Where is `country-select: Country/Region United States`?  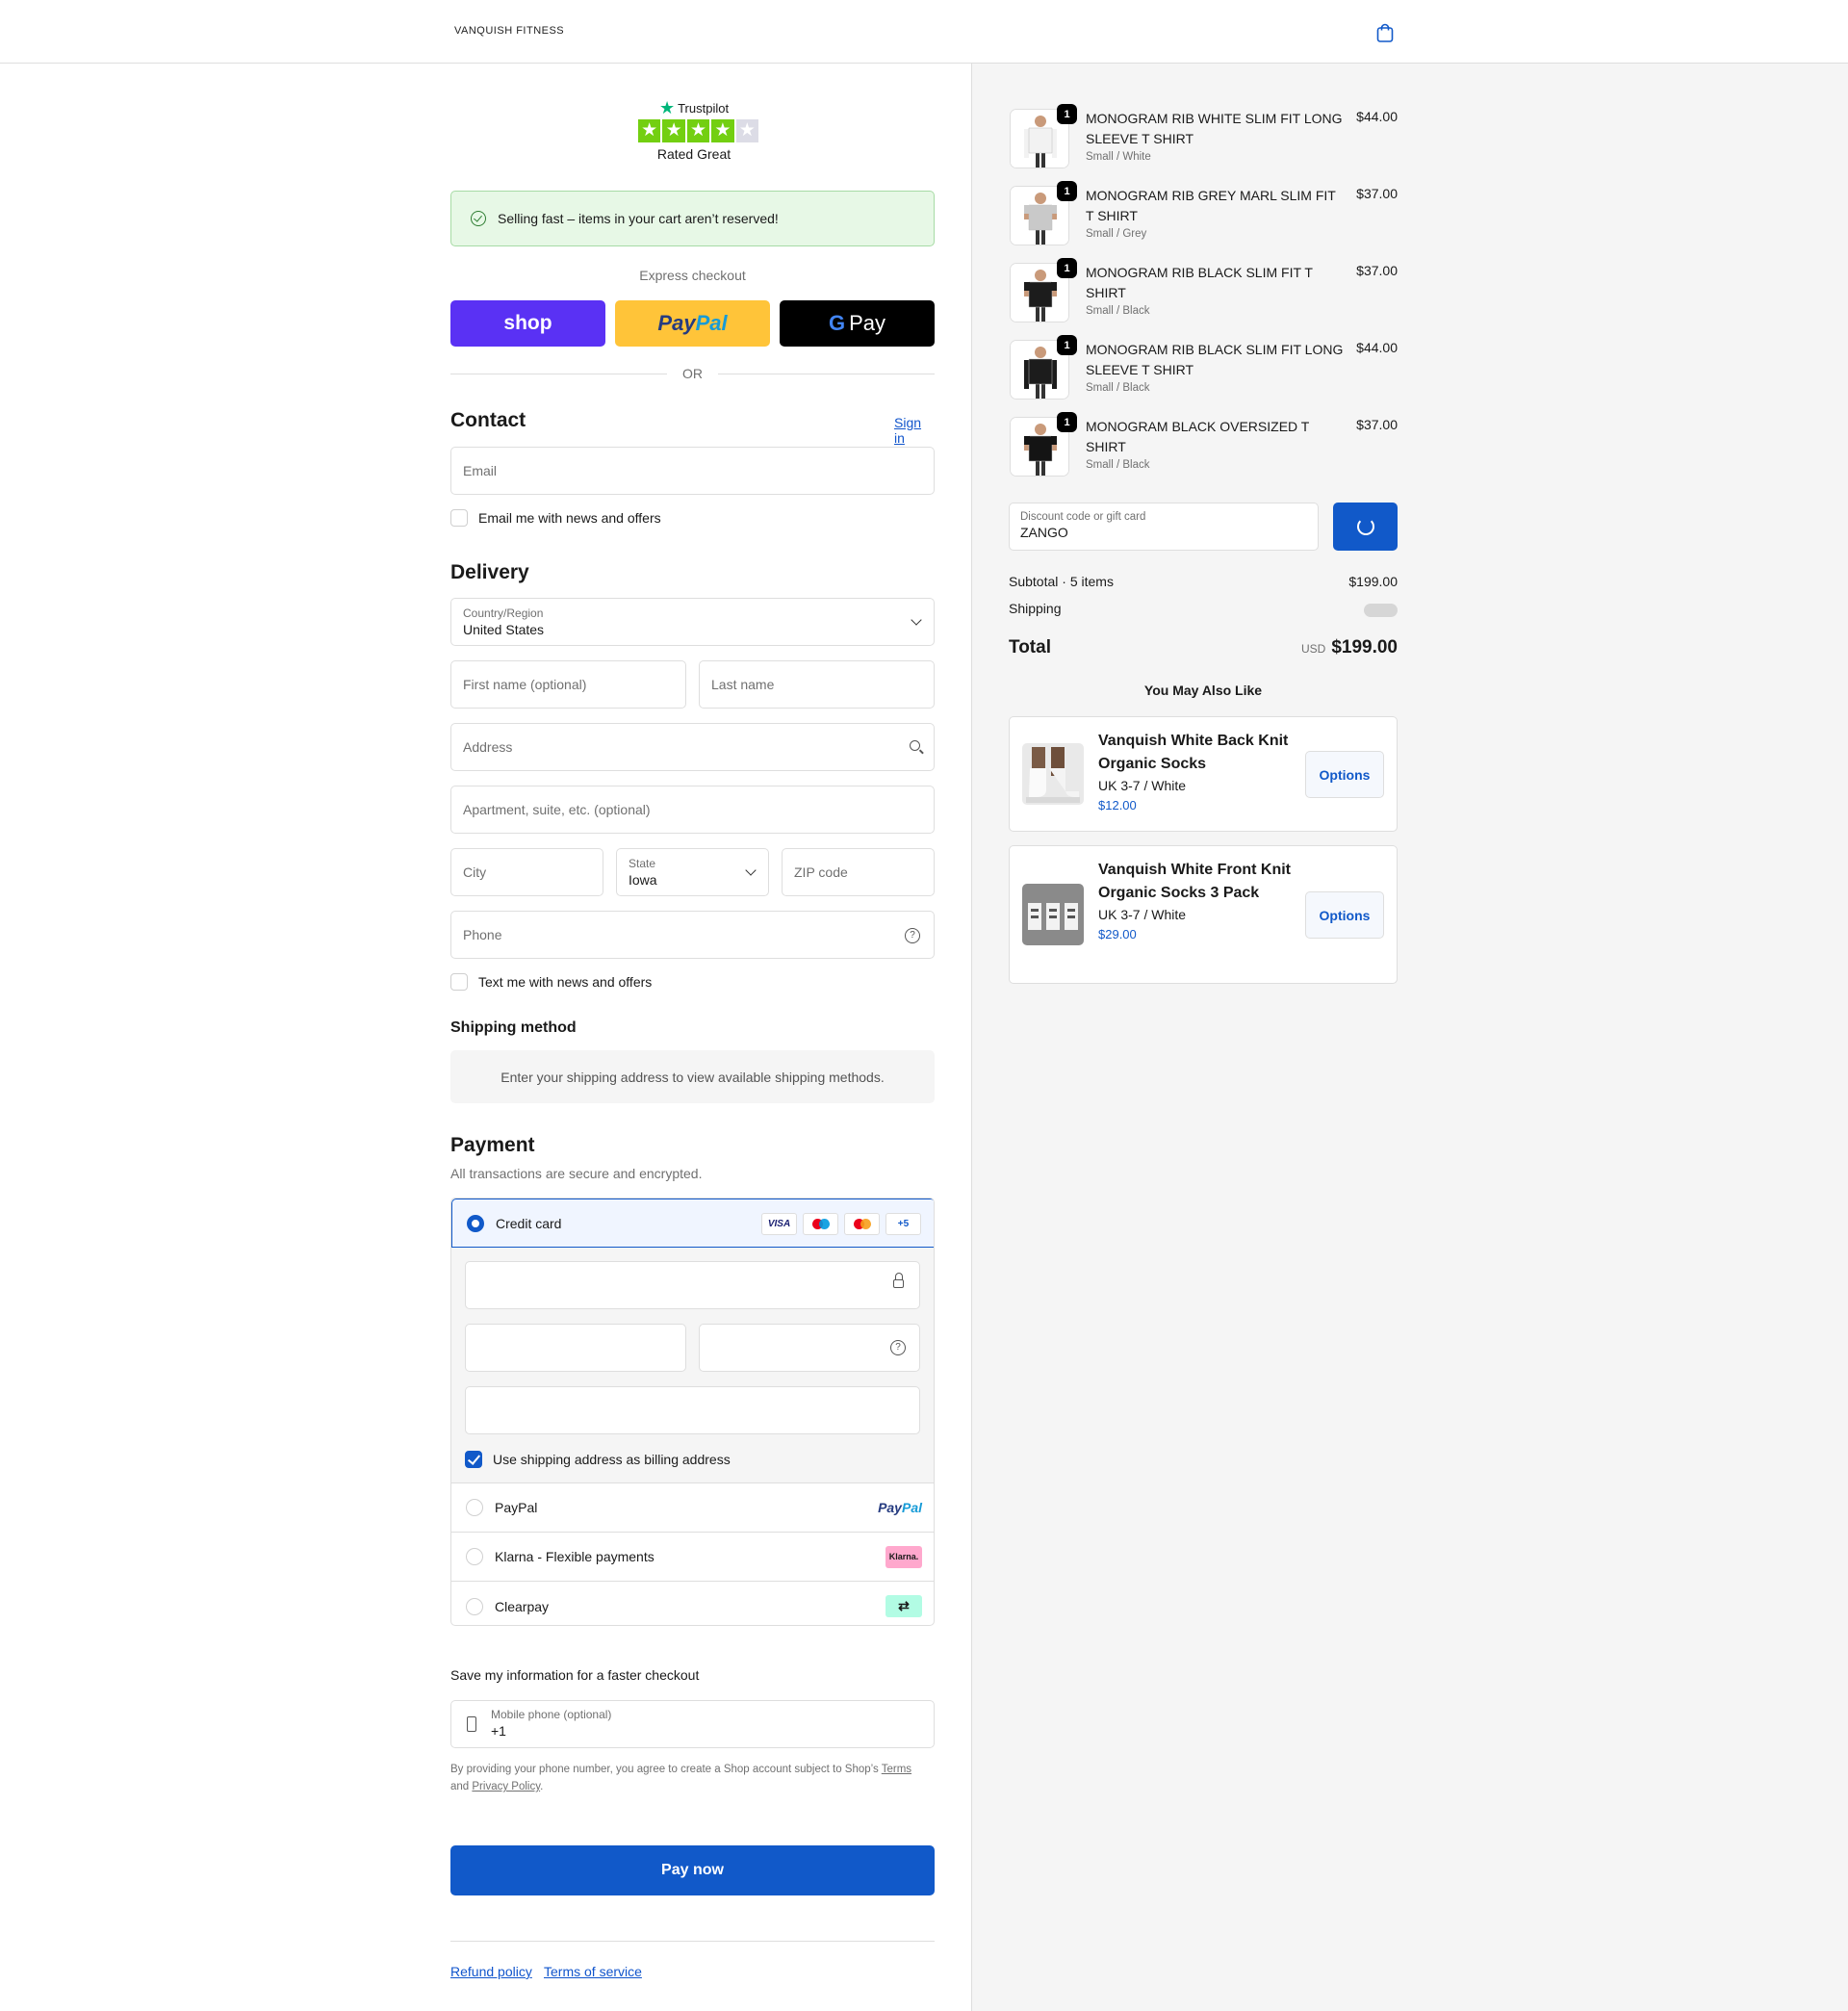 country-select: Country/Region United States is located at coordinates (692, 622).